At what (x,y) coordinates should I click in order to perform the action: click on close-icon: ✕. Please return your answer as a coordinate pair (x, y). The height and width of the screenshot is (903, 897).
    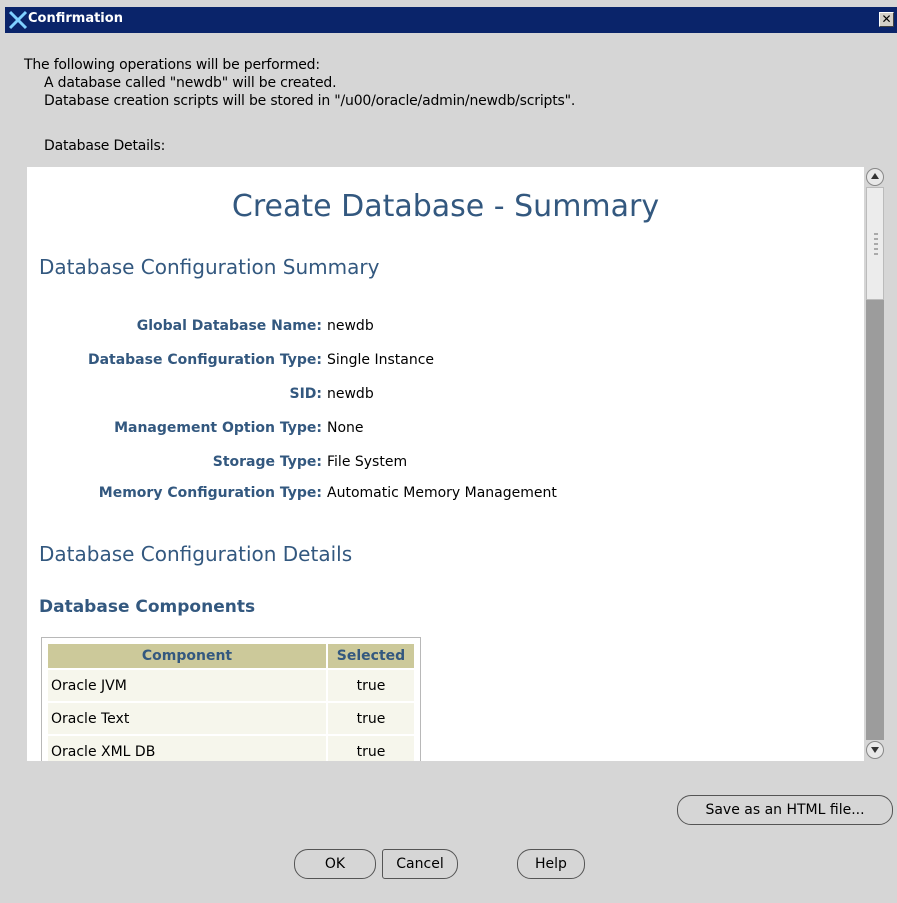
    Looking at the image, I should click on (886, 19).